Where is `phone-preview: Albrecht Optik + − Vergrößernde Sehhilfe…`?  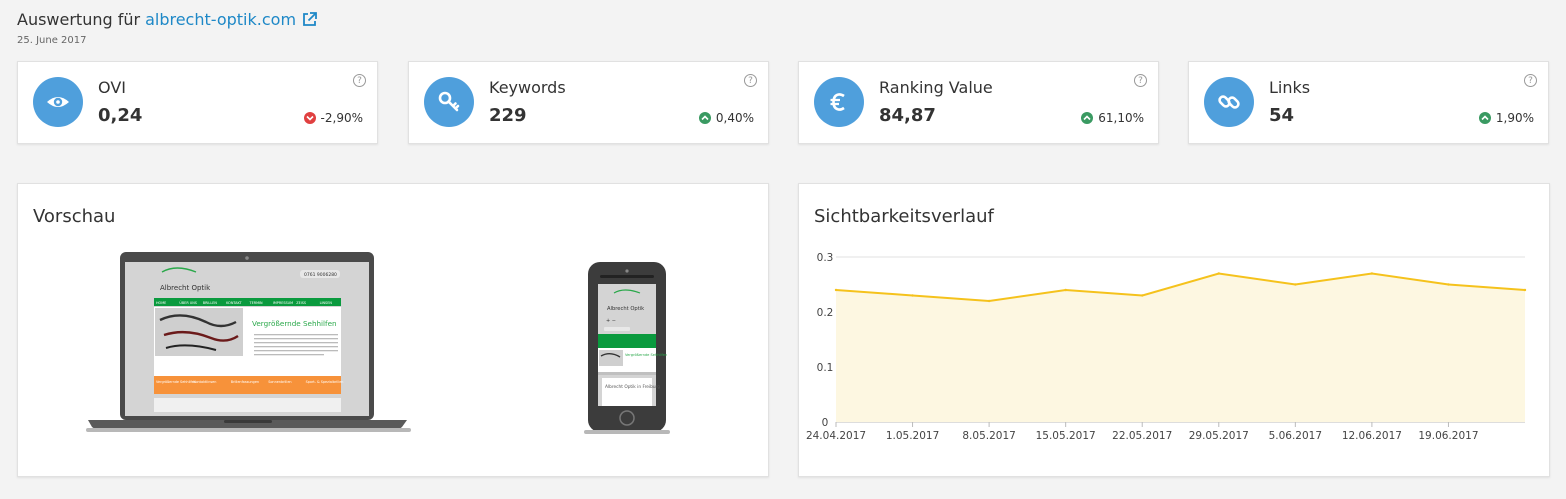 phone-preview: Albrecht Optik + − Vergrößernde Sehhilfe… is located at coordinates (627, 348).